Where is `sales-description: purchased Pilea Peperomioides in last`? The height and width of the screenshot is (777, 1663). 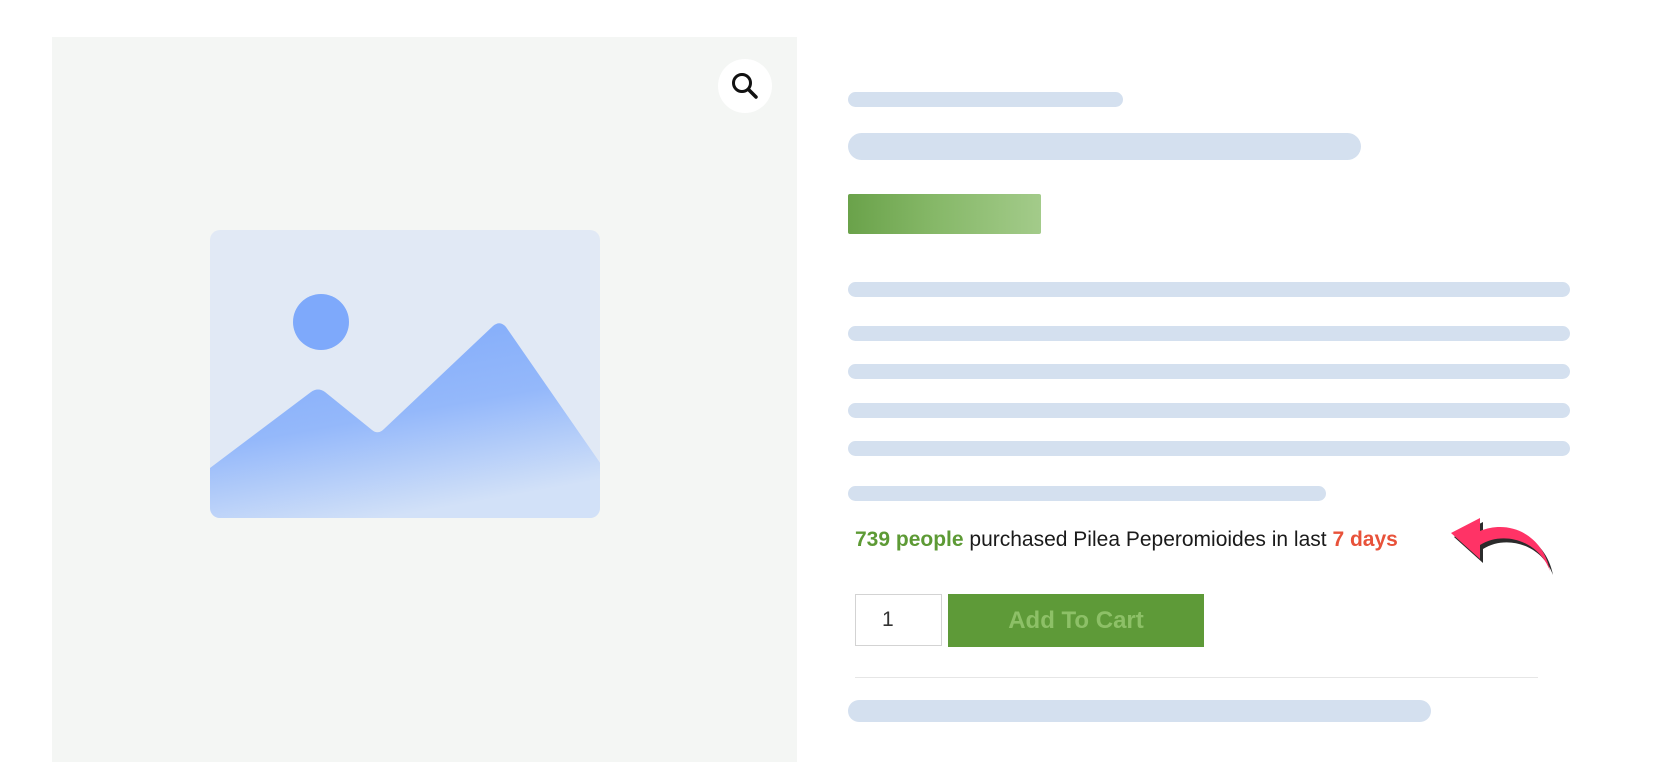
sales-description: purchased Pilea Peperomioides in last is located at coordinates (1148, 539).